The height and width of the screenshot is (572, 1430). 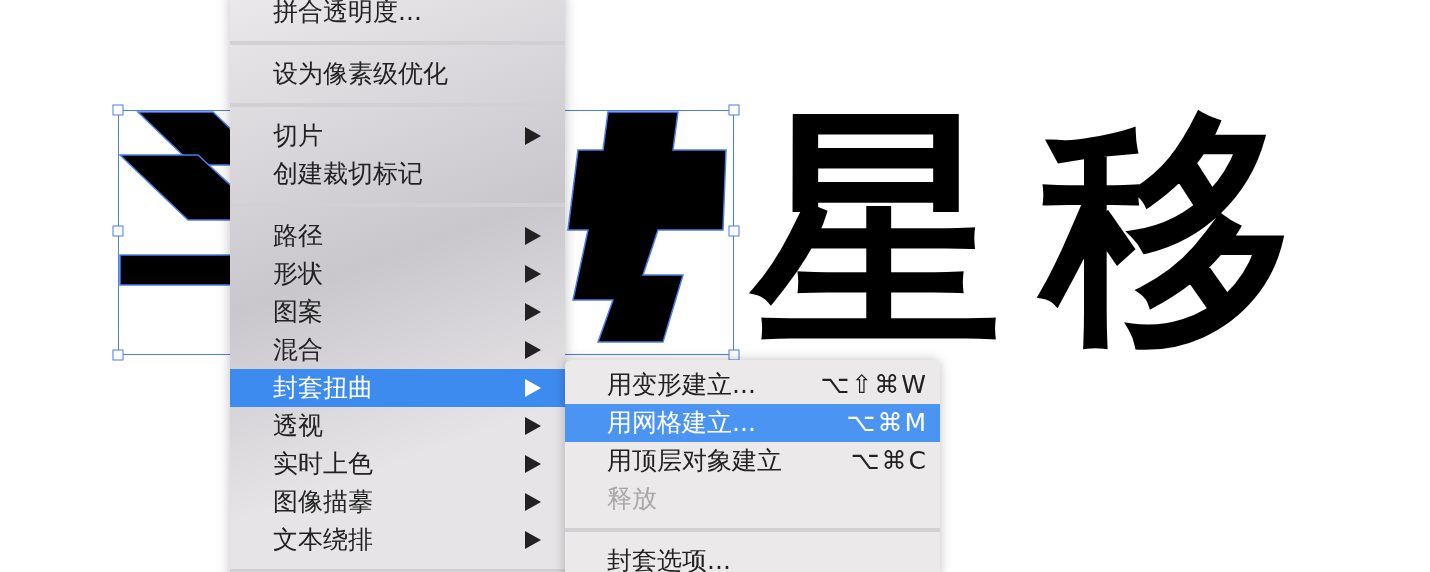 What do you see at coordinates (397, 174) in the screenshot?
I see `menu-item: 创建裁切标记` at bounding box center [397, 174].